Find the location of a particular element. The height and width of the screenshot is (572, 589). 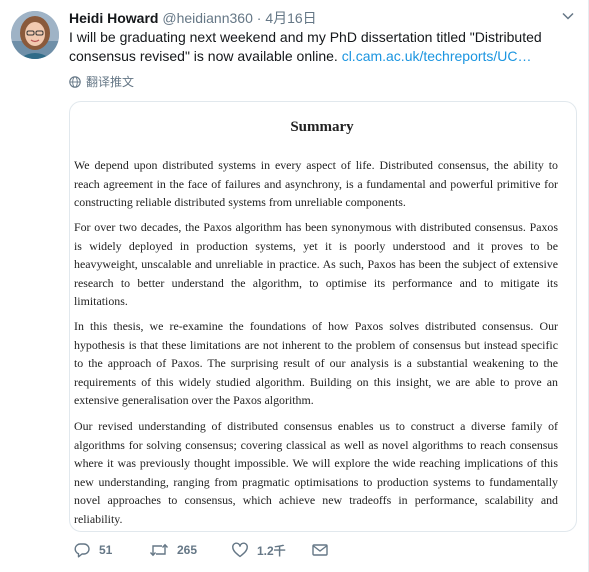

like-button: 1.2千 is located at coordinates (258, 550).